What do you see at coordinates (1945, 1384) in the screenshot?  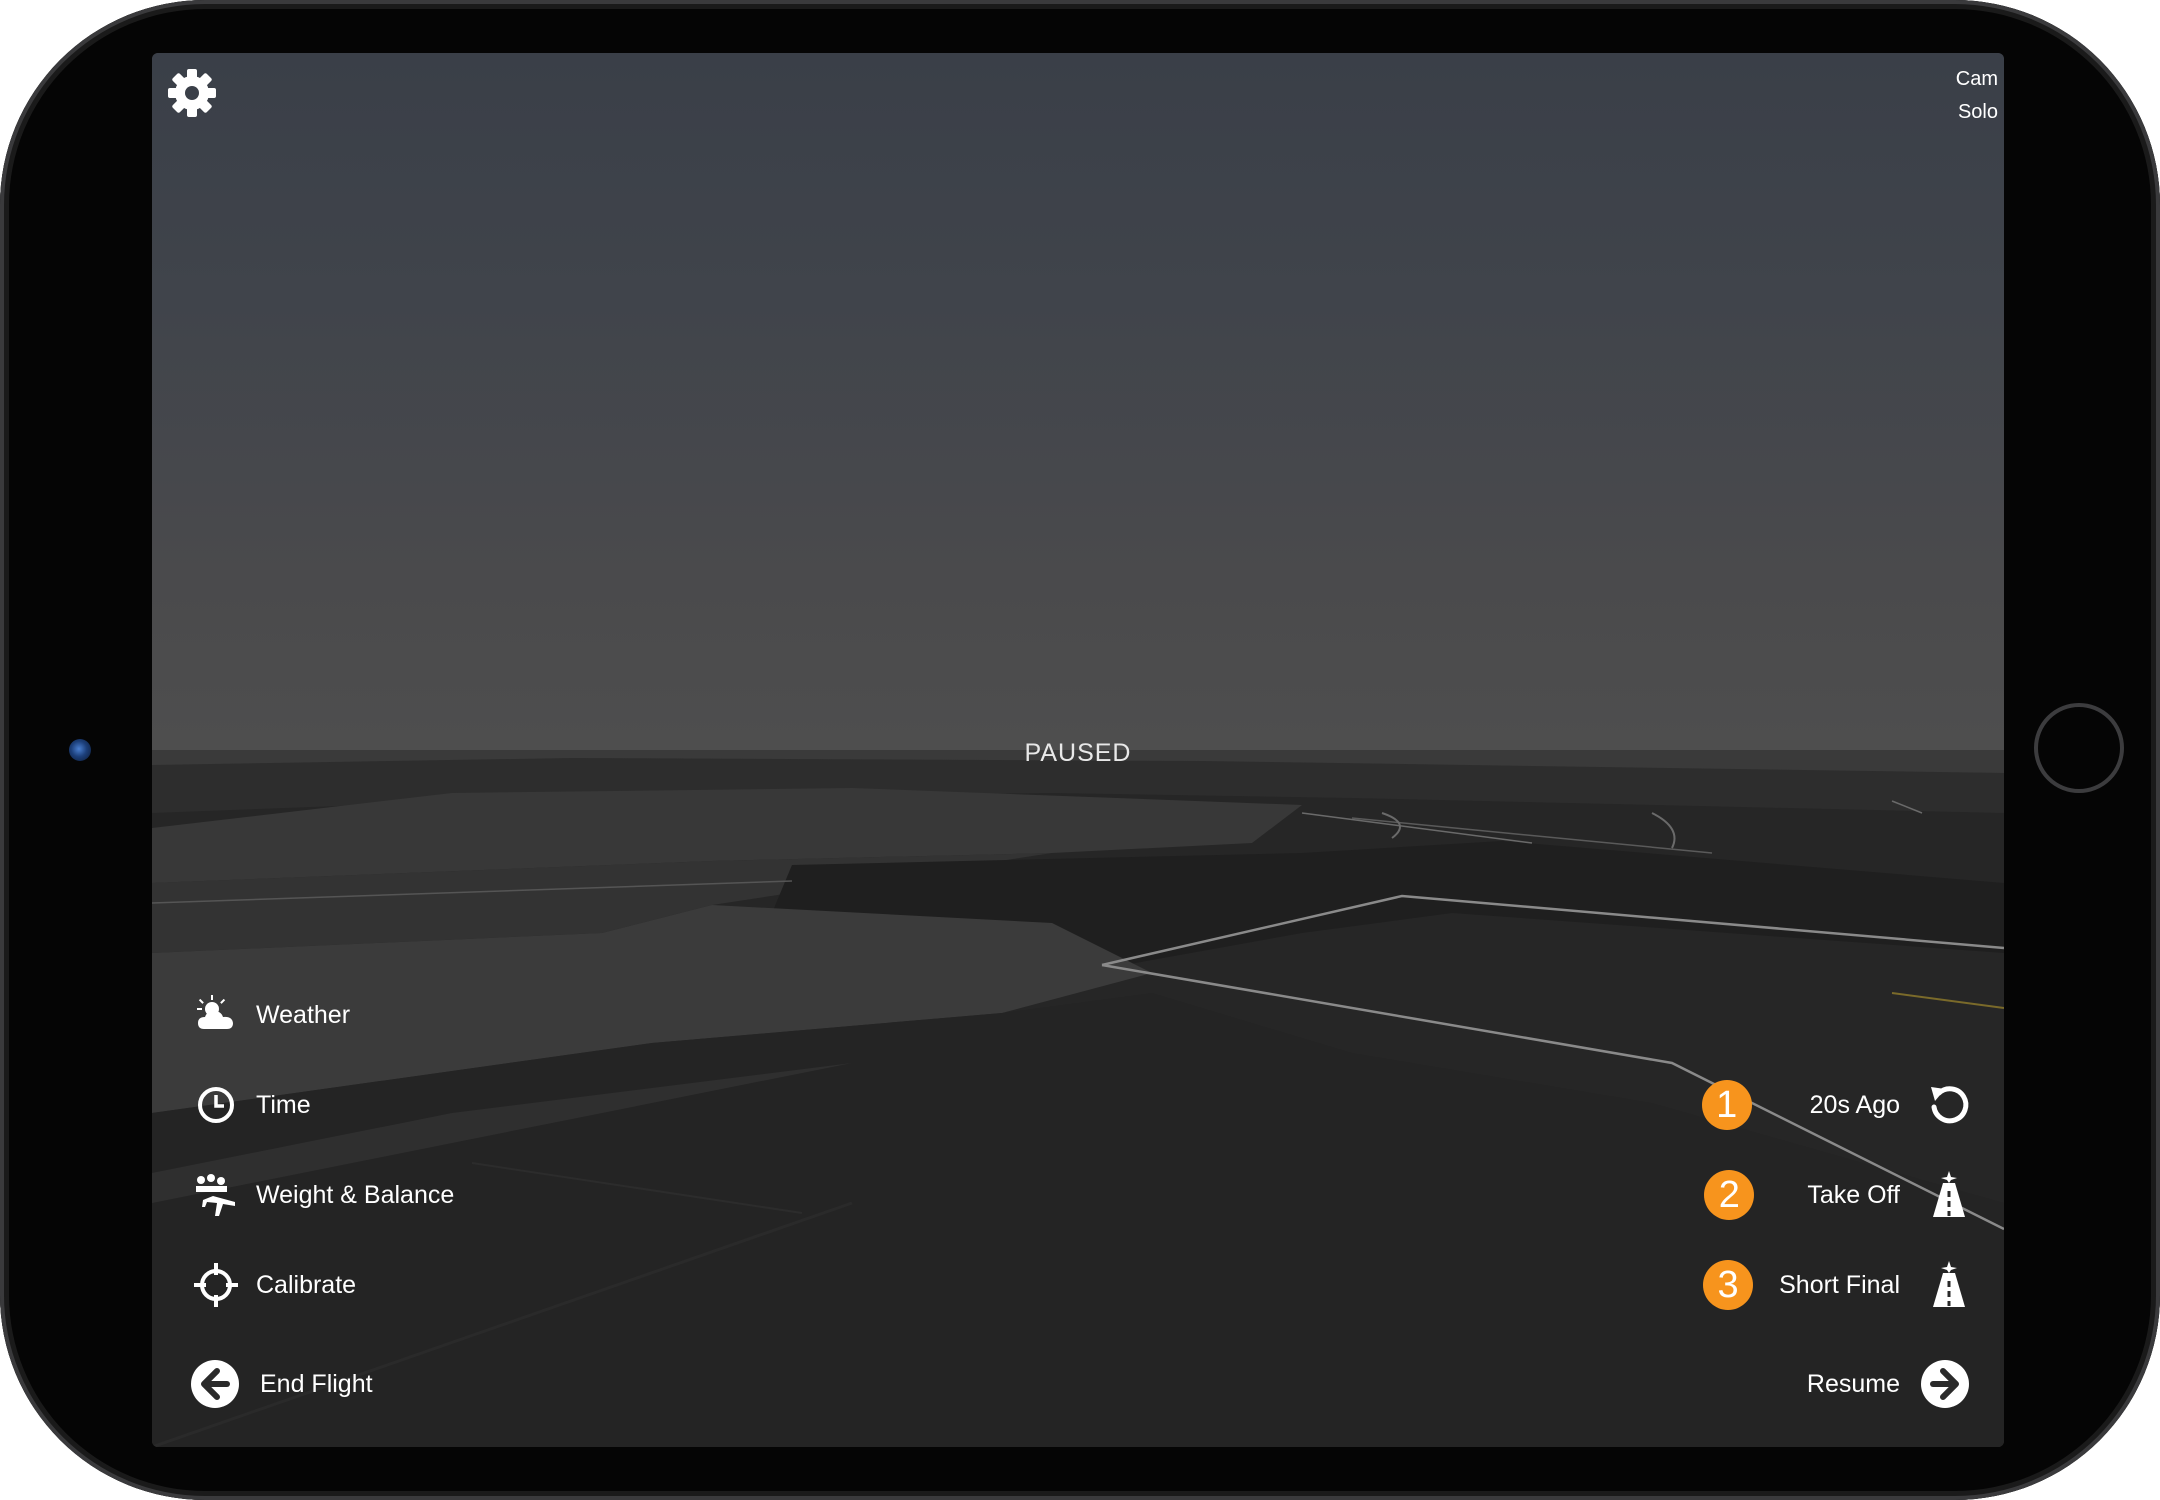 I see `arrow-right-icon` at bounding box center [1945, 1384].